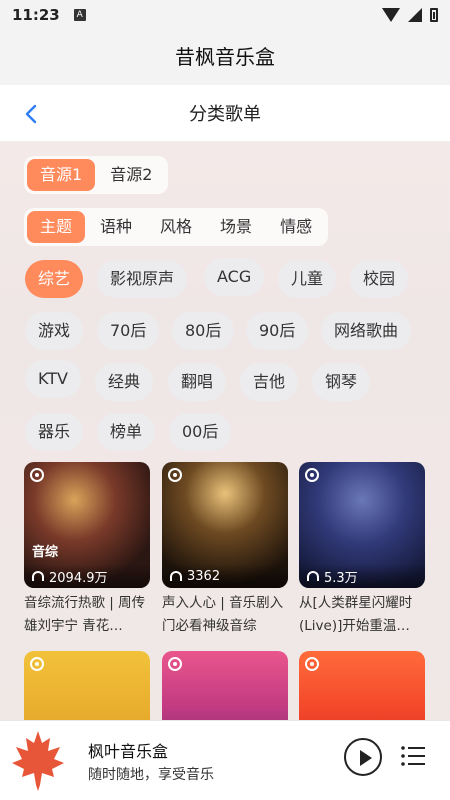 This screenshot has height=800, width=450. What do you see at coordinates (225, 525) in the screenshot?
I see `playlist-cover-image: 3362` at bounding box center [225, 525].